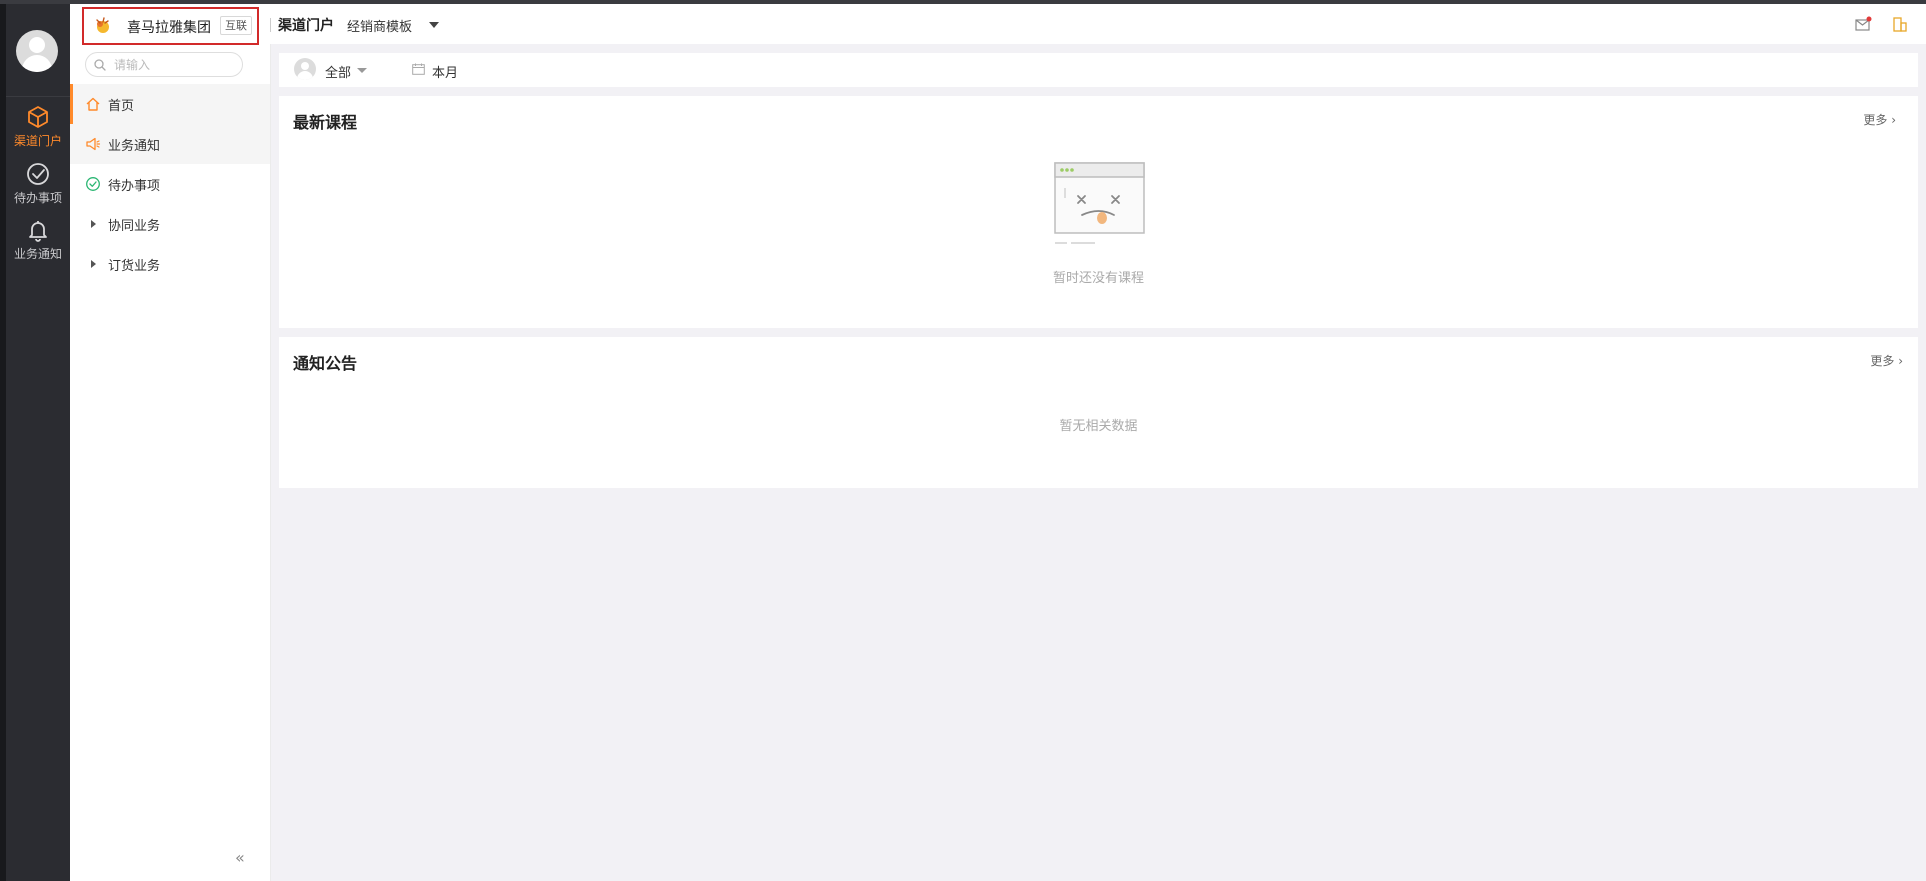 The height and width of the screenshot is (881, 1926). Describe the element at coordinates (270, 442) in the screenshot. I see `sidebar-divider` at that location.